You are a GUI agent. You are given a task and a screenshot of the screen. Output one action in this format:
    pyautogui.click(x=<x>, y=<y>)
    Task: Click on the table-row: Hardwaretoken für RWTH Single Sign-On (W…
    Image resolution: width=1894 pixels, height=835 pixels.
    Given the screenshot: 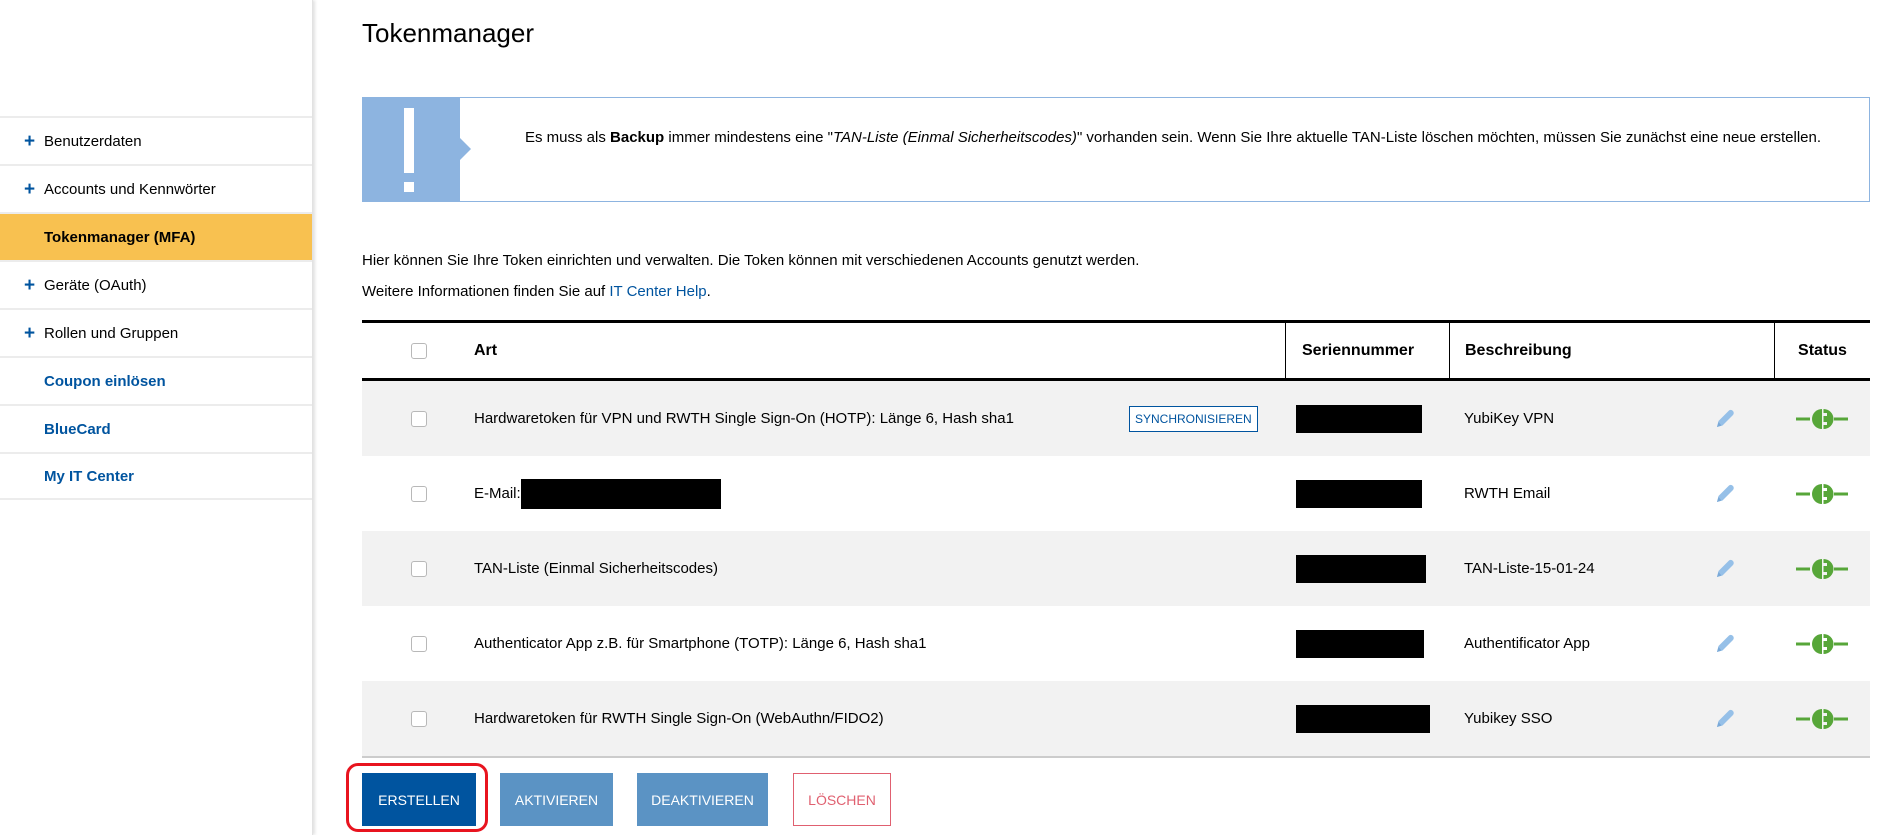 What is the action you would take?
    pyautogui.click(x=1116, y=719)
    